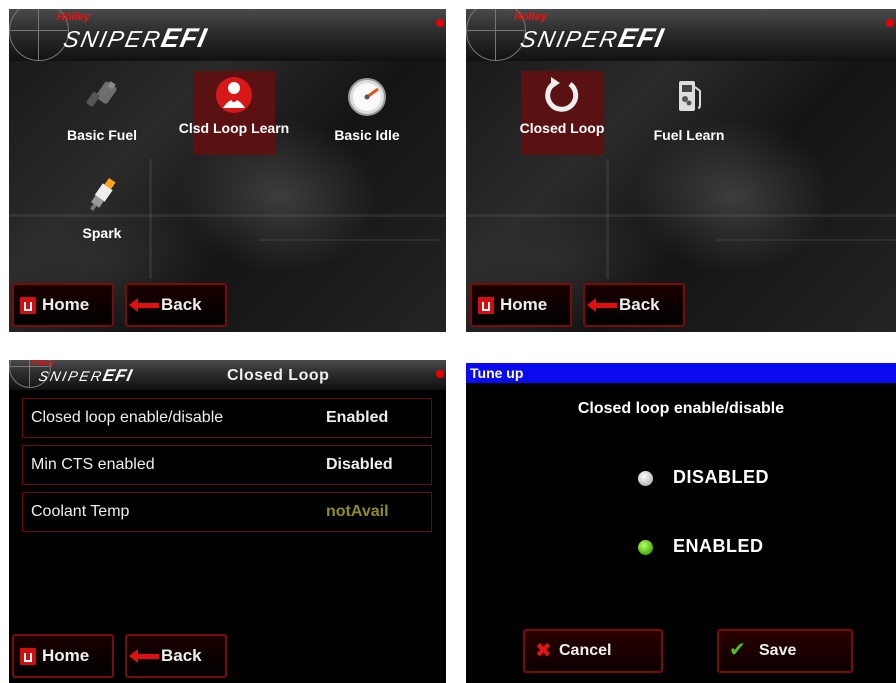 The height and width of the screenshot is (683, 896). Describe the element at coordinates (102, 233) in the screenshot. I see `tile-label: Spark` at that location.